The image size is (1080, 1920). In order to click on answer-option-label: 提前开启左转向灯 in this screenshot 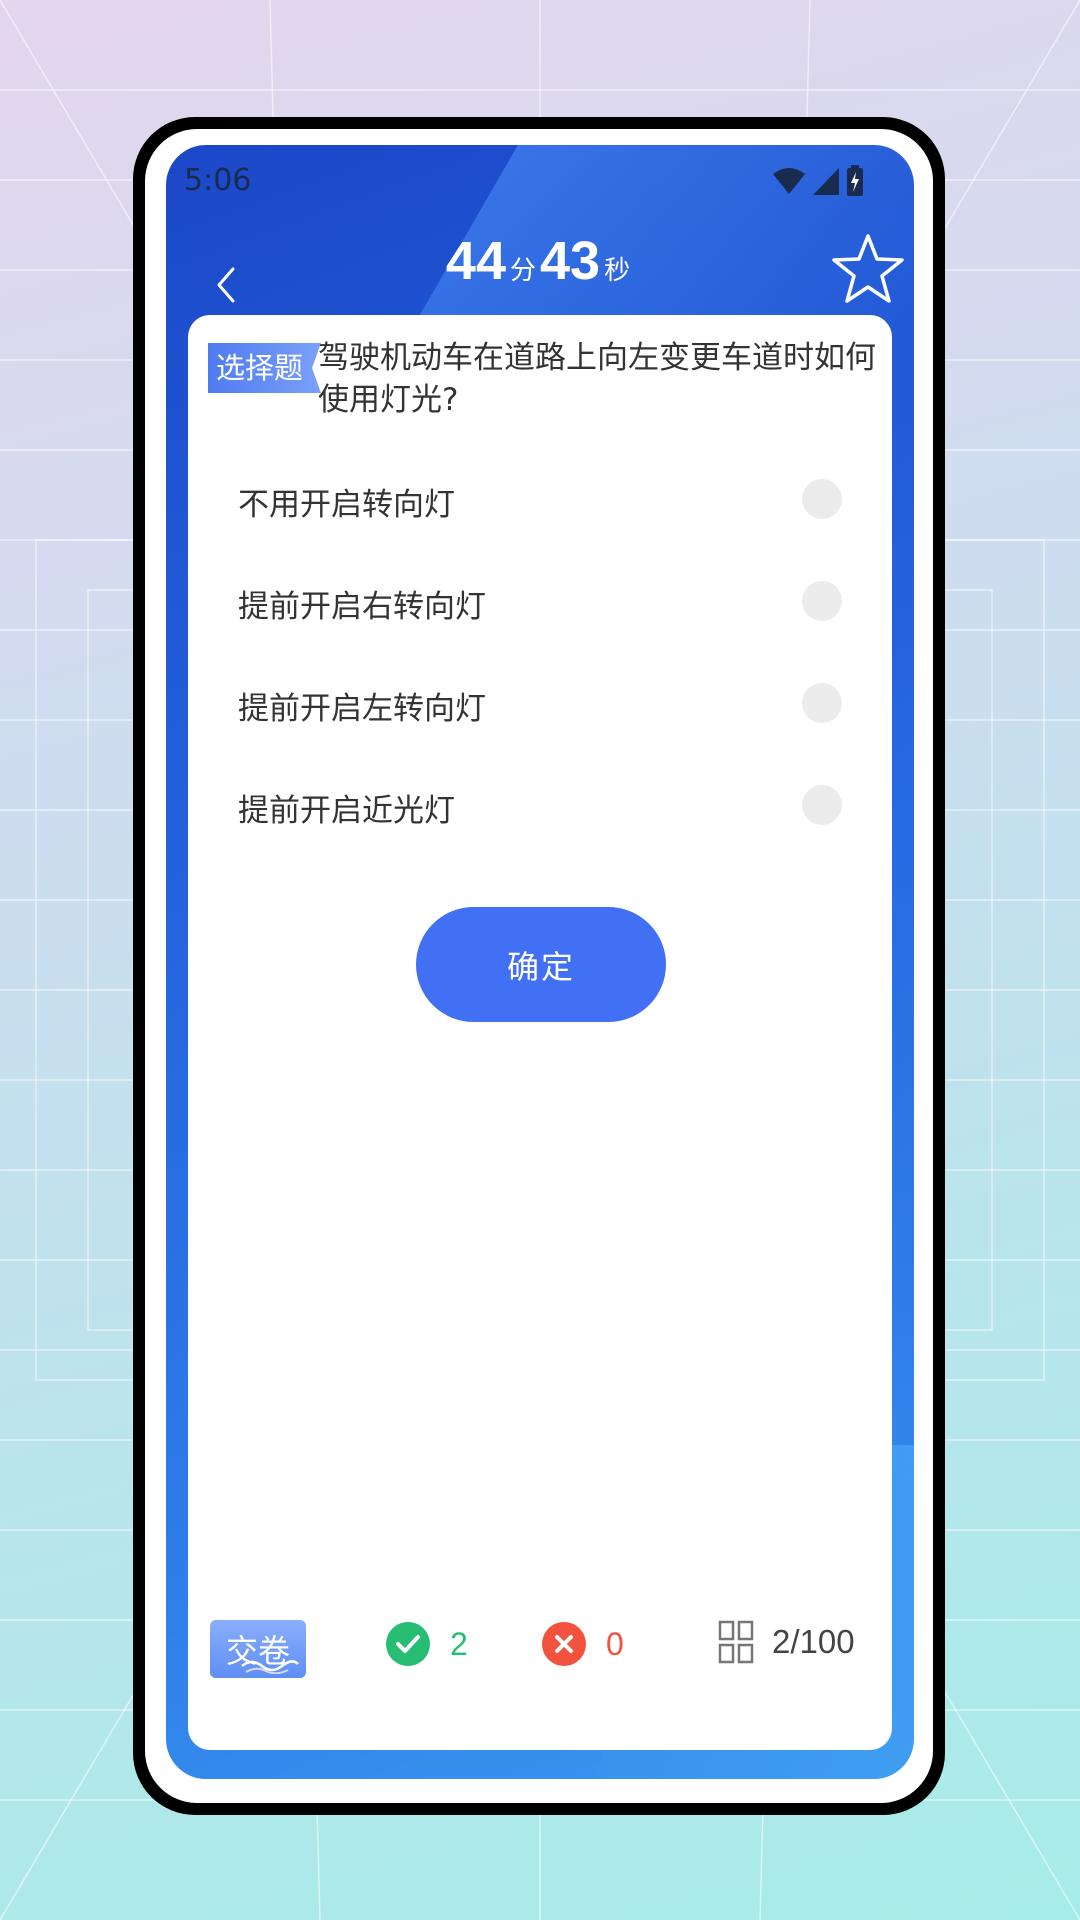, I will do `click(362, 708)`.